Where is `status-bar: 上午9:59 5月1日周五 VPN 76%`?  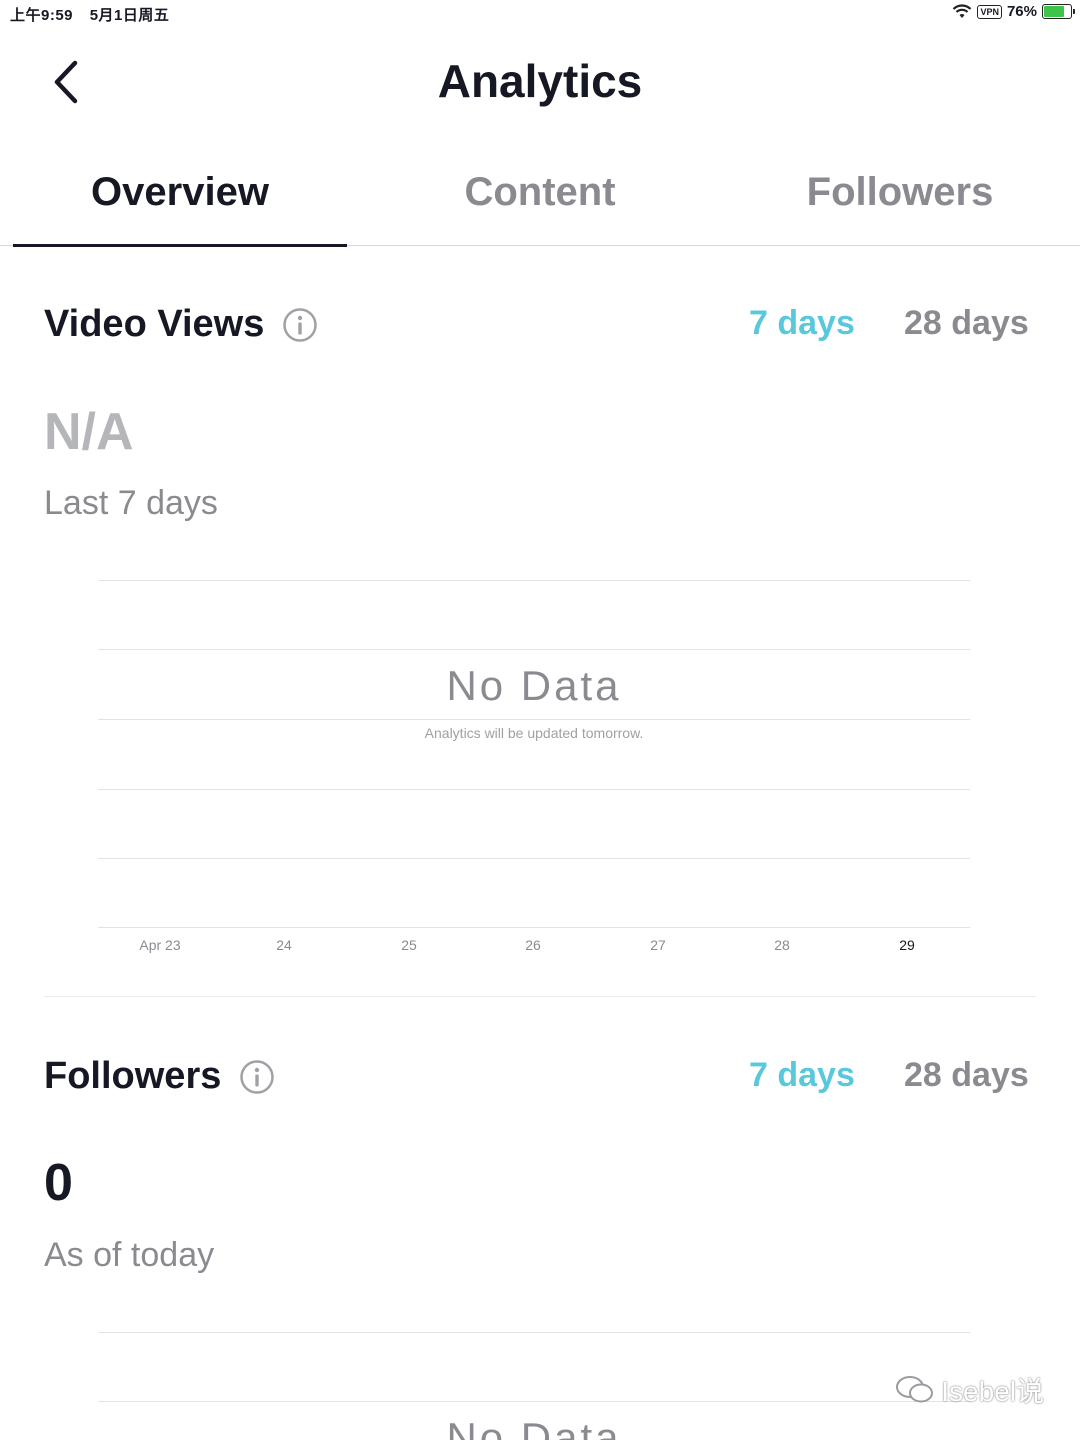 status-bar: 上午9:59 5月1日周五 VPN 76% is located at coordinates (540, 14).